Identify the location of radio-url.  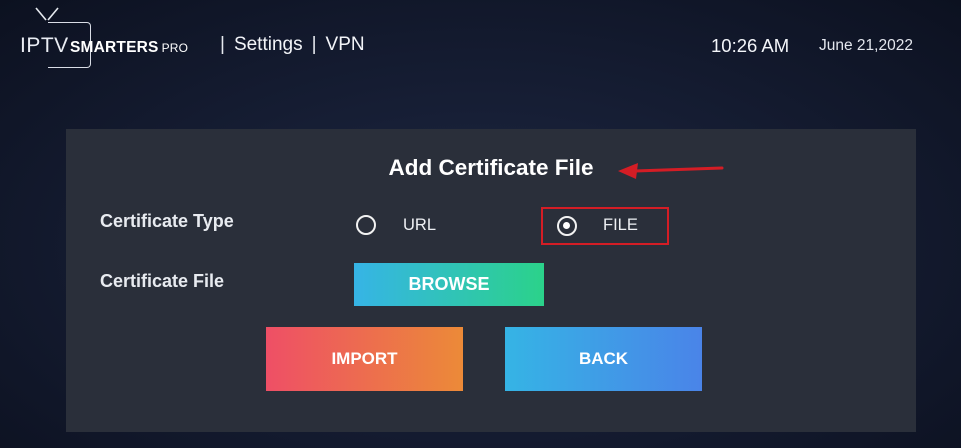
(366, 225).